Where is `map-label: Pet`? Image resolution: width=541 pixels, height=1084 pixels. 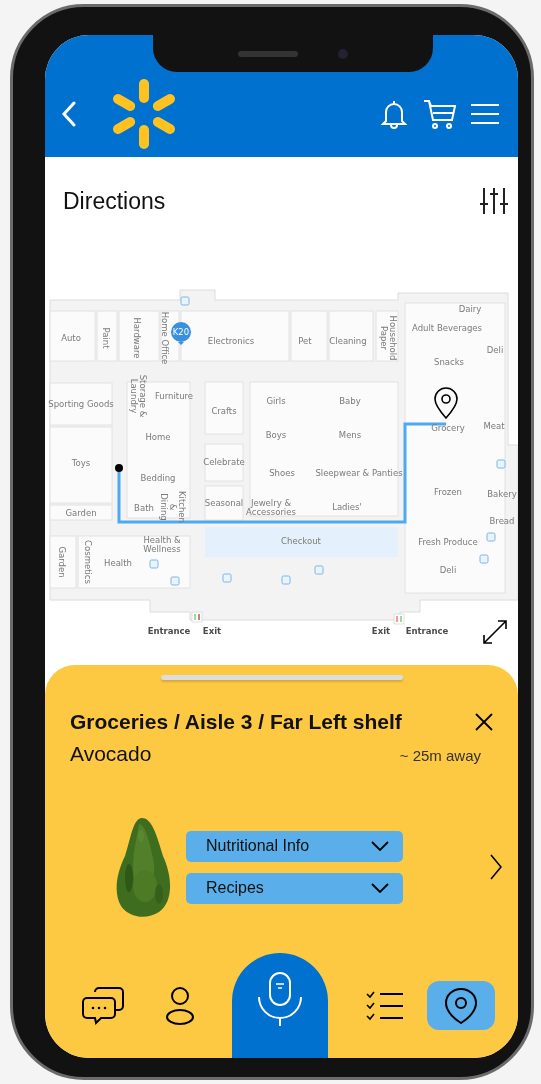 map-label: Pet is located at coordinates (305, 341).